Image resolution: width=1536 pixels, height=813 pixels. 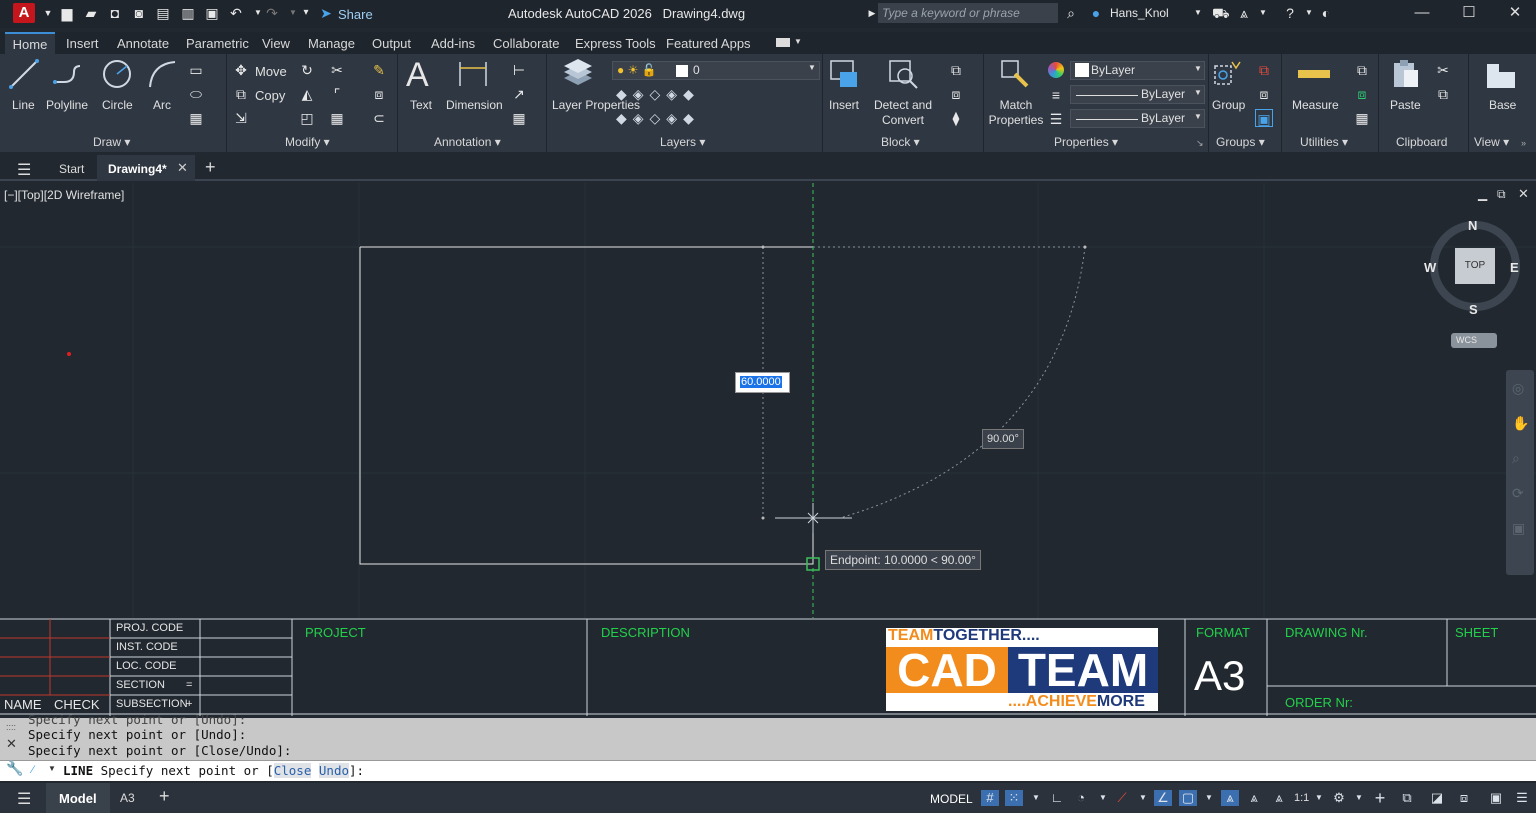 What do you see at coordinates (1264, 118) in the screenshot?
I see `group-selection-icon: ▣` at bounding box center [1264, 118].